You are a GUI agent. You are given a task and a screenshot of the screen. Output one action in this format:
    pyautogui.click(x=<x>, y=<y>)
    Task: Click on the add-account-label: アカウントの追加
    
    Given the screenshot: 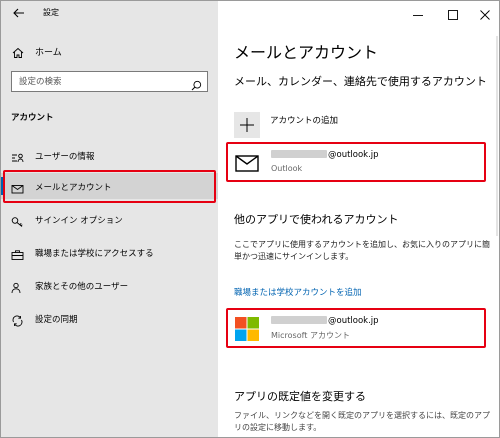 What is the action you would take?
    pyautogui.click(x=304, y=121)
    